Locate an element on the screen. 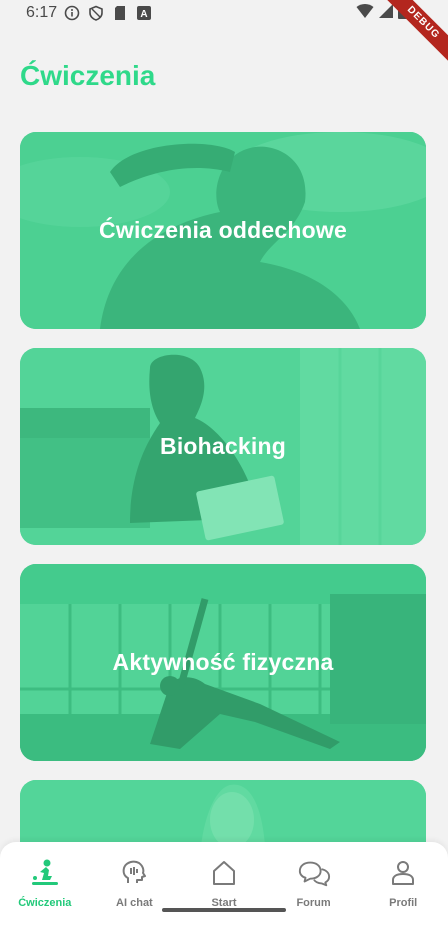 The height and width of the screenshot is (925, 448). nav-item-exercises: Ćwiczenia is located at coordinates (45, 882).